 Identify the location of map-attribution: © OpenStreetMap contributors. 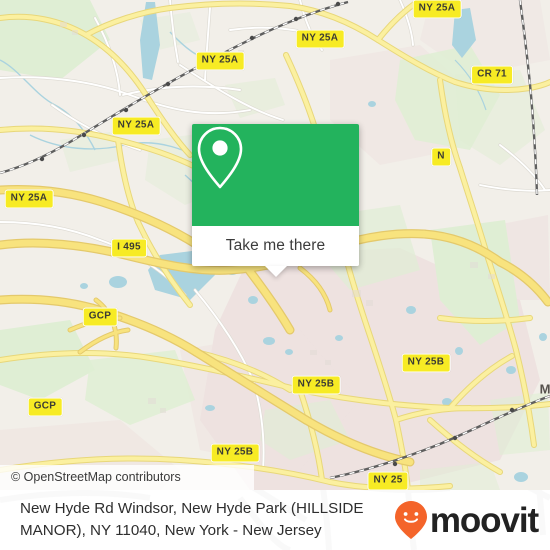
(127, 477).